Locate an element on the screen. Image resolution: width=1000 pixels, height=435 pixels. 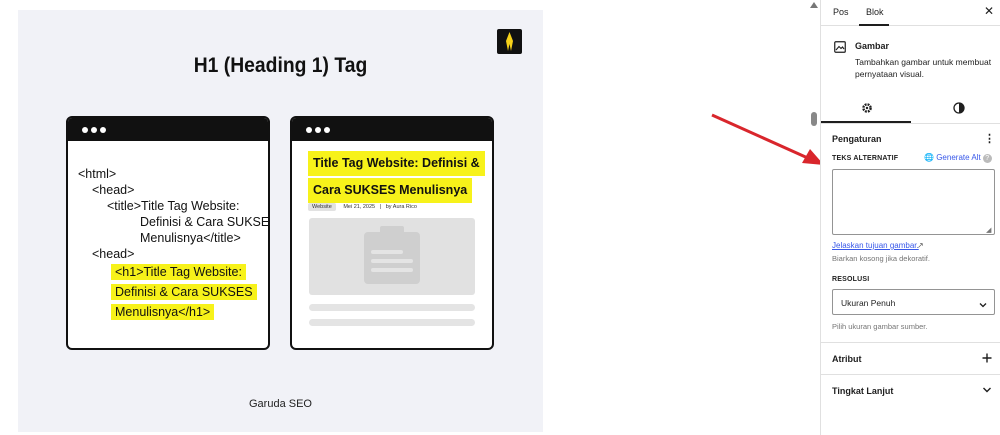
resolution-select: Ukuran Penuh is located at coordinates (913, 302).